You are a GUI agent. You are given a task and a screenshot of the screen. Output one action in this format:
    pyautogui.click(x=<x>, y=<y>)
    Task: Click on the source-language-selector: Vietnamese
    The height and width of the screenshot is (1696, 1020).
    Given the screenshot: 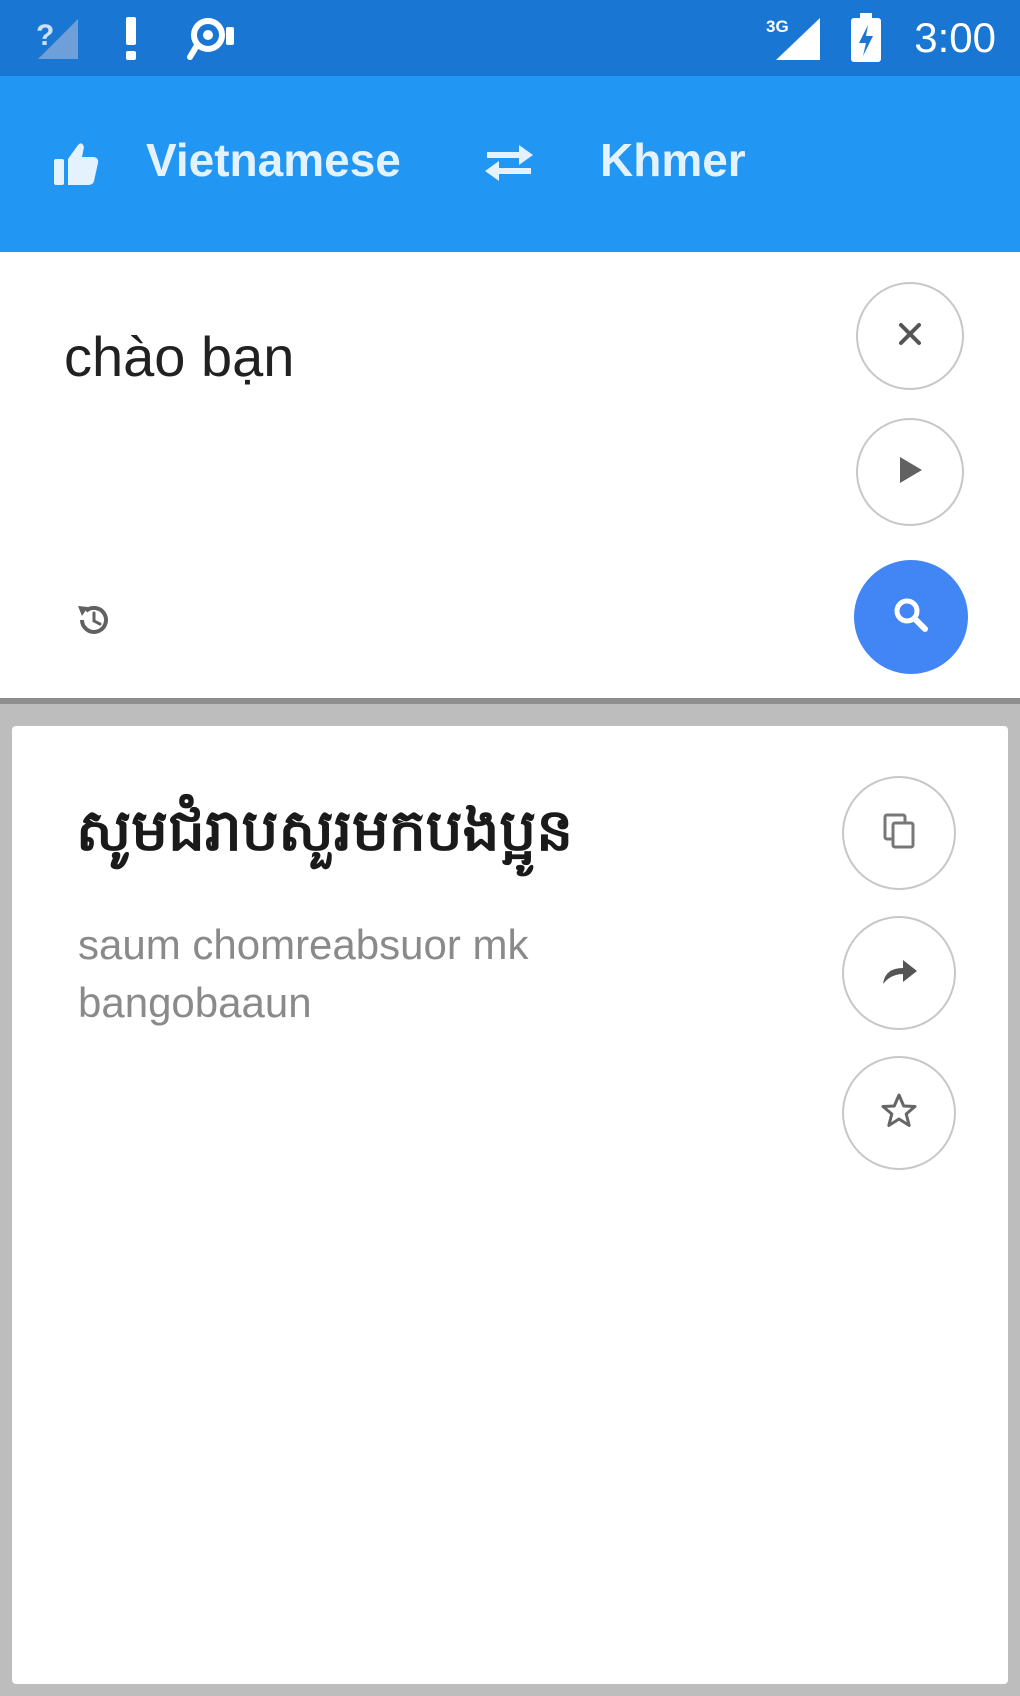 What is the action you would take?
    pyautogui.click(x=273, y=164)
    